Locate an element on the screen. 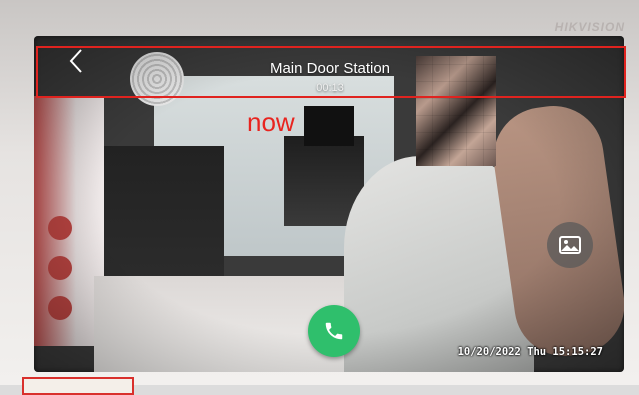  video-timestamp: 10/20/2022 Thu 15:15:27 is located at coordinates (530, 352).